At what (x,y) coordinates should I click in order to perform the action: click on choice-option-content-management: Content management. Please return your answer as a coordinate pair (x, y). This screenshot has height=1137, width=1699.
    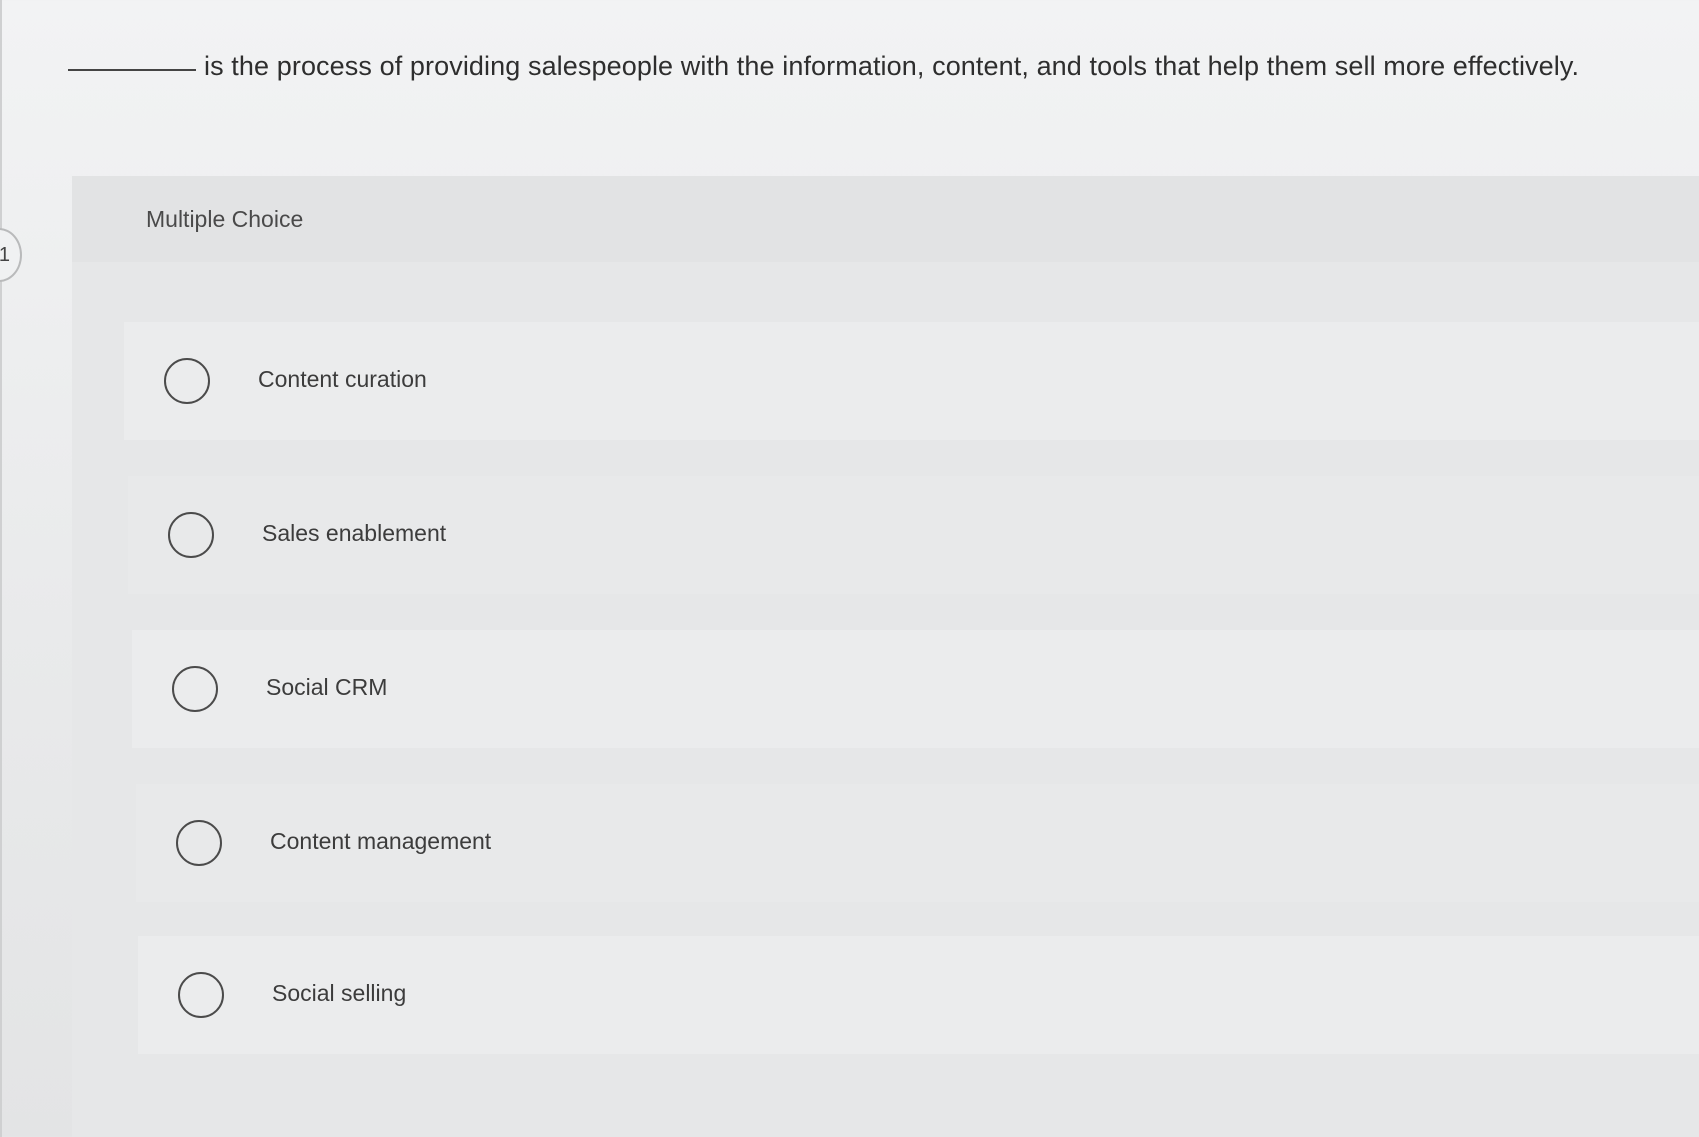
    Looking at the image, I should click on (917, 843).